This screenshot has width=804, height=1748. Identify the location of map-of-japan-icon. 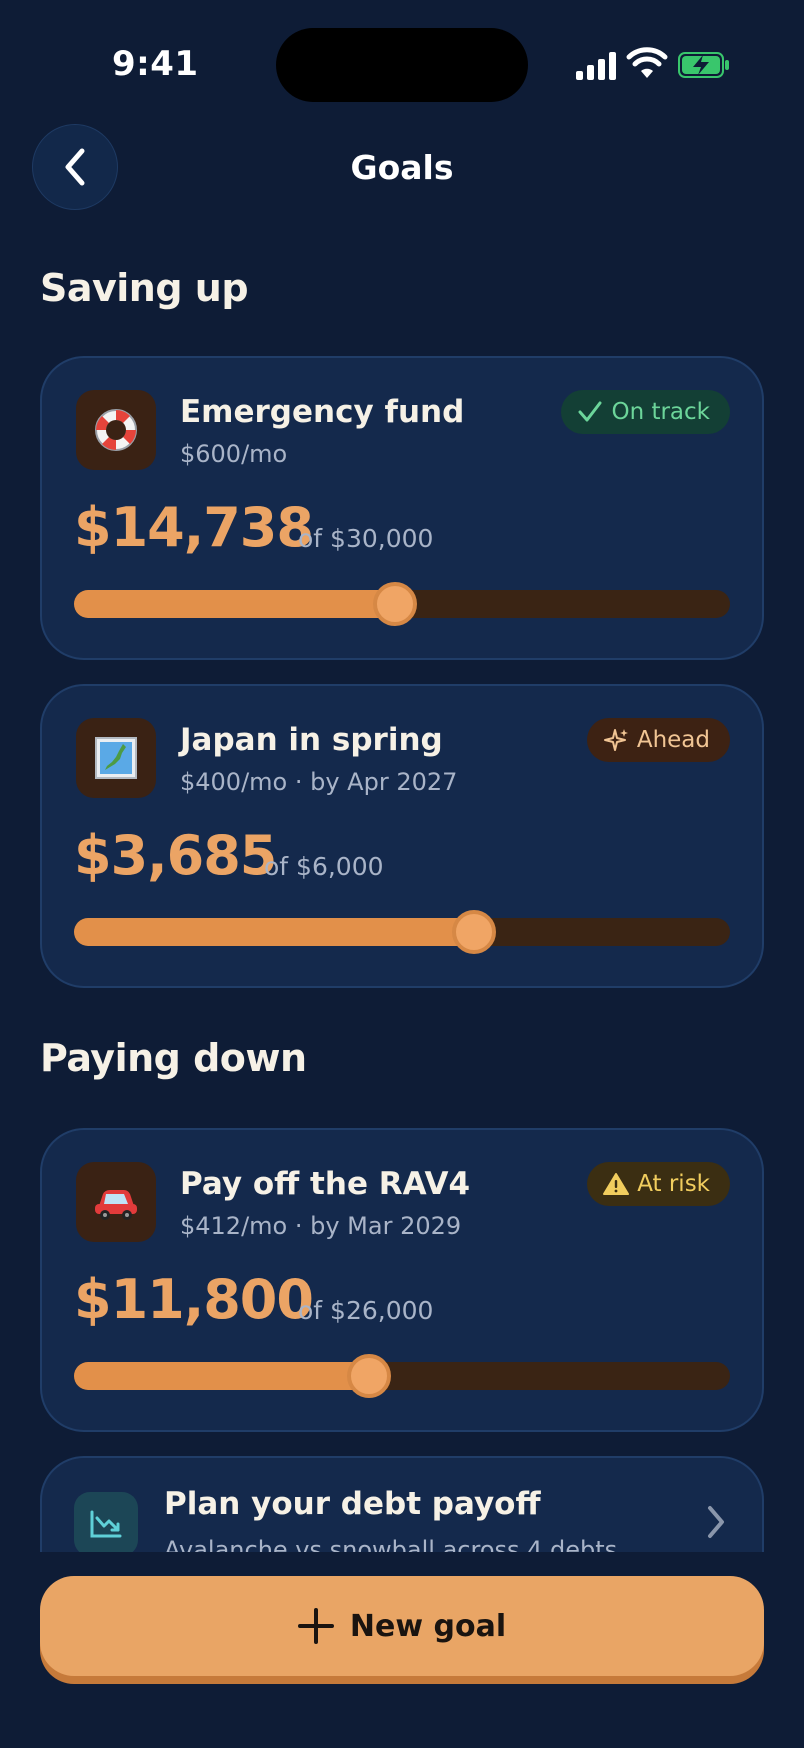
(116, 758).